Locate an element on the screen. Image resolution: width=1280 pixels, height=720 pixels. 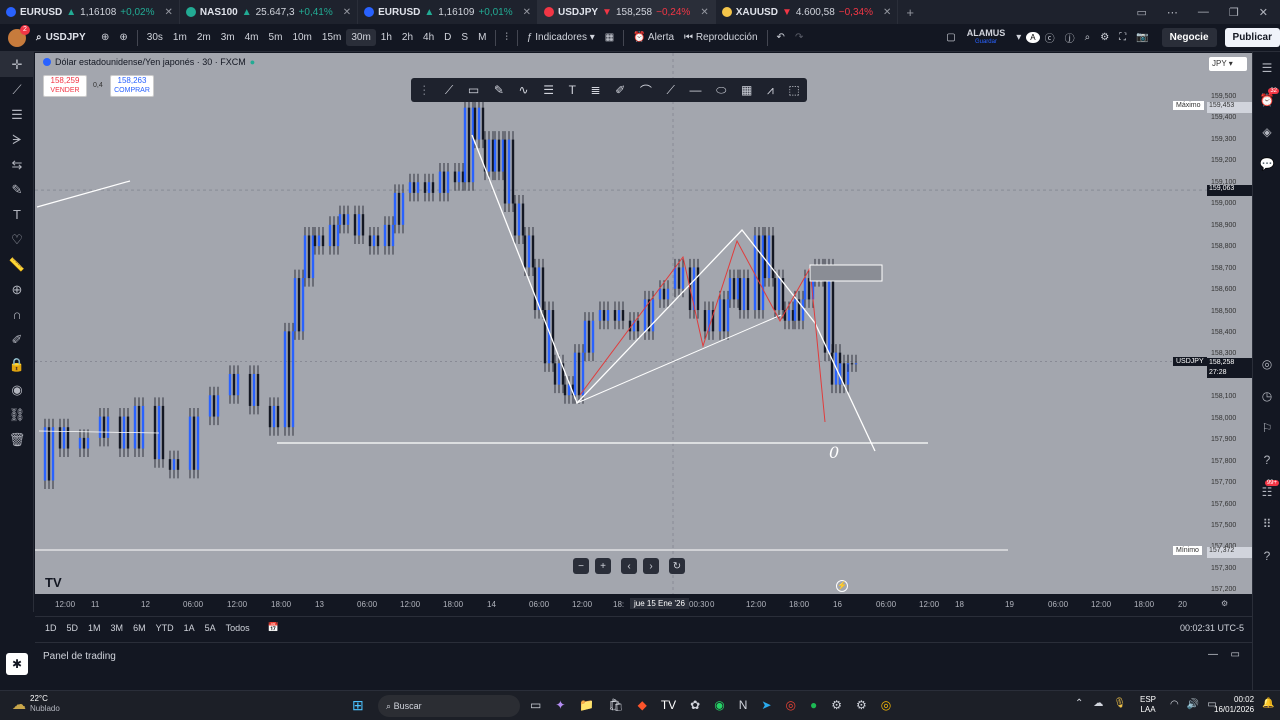
notion-icon: N is located at coordinates (743, 705).